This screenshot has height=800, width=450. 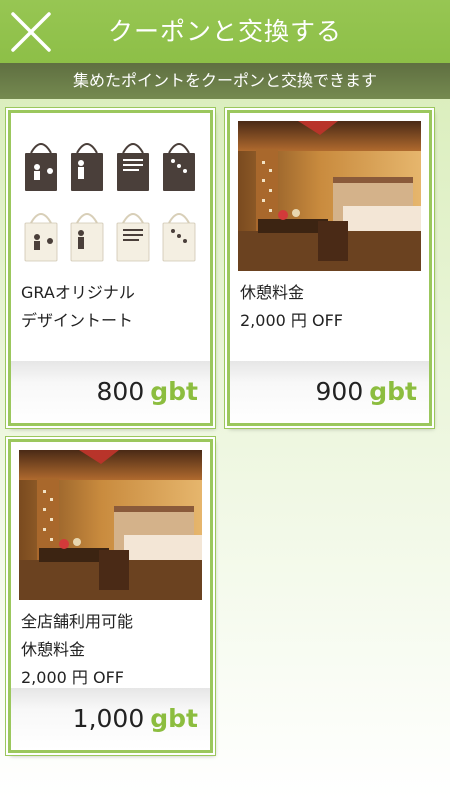 I want to click on coupon-name-line: デザイントート, so click(x=77, y=320).